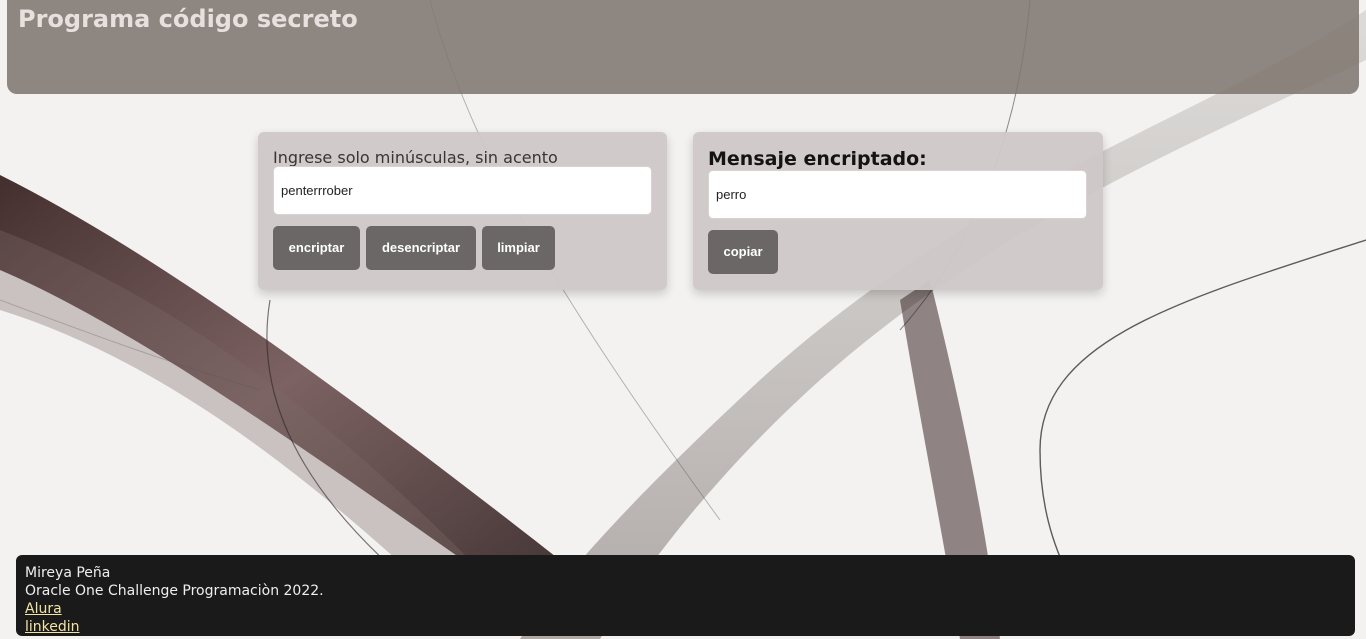 This screenshot has height=639, width=1366. I want to click on footer-challenge: Oracle One Challenge Programaciòn 2022., so click(174, 591).